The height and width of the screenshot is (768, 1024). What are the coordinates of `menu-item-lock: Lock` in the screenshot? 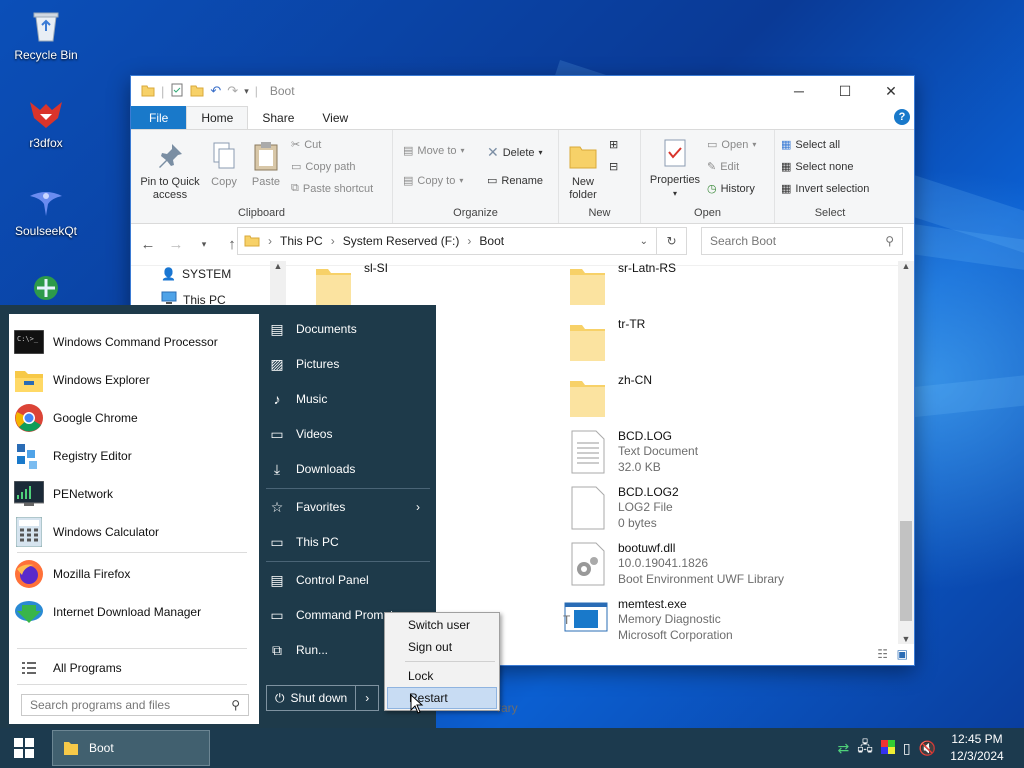 It's located at (442, 676).